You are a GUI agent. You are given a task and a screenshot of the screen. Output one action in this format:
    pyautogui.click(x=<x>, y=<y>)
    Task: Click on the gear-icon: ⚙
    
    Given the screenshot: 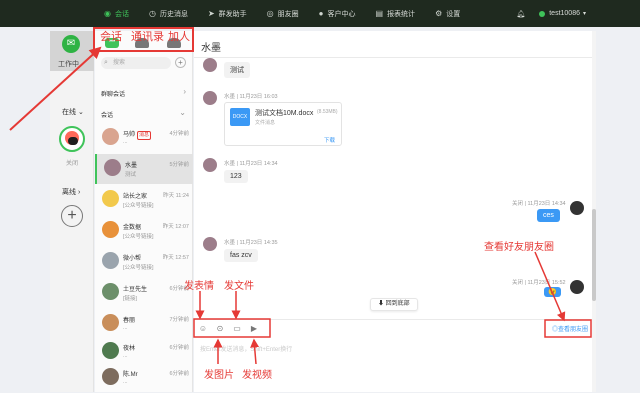 What is the action you would take?
    pyautogui.click(x=439, y=13)
    